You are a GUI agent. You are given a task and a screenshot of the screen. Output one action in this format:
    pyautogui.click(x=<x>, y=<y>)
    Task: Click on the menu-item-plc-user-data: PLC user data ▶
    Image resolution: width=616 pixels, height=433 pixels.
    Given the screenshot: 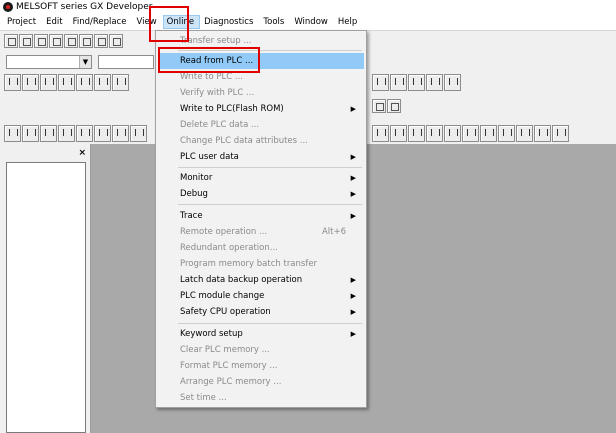 What is the action you would take?
    pyautogui.click(x=261, y=157)
    